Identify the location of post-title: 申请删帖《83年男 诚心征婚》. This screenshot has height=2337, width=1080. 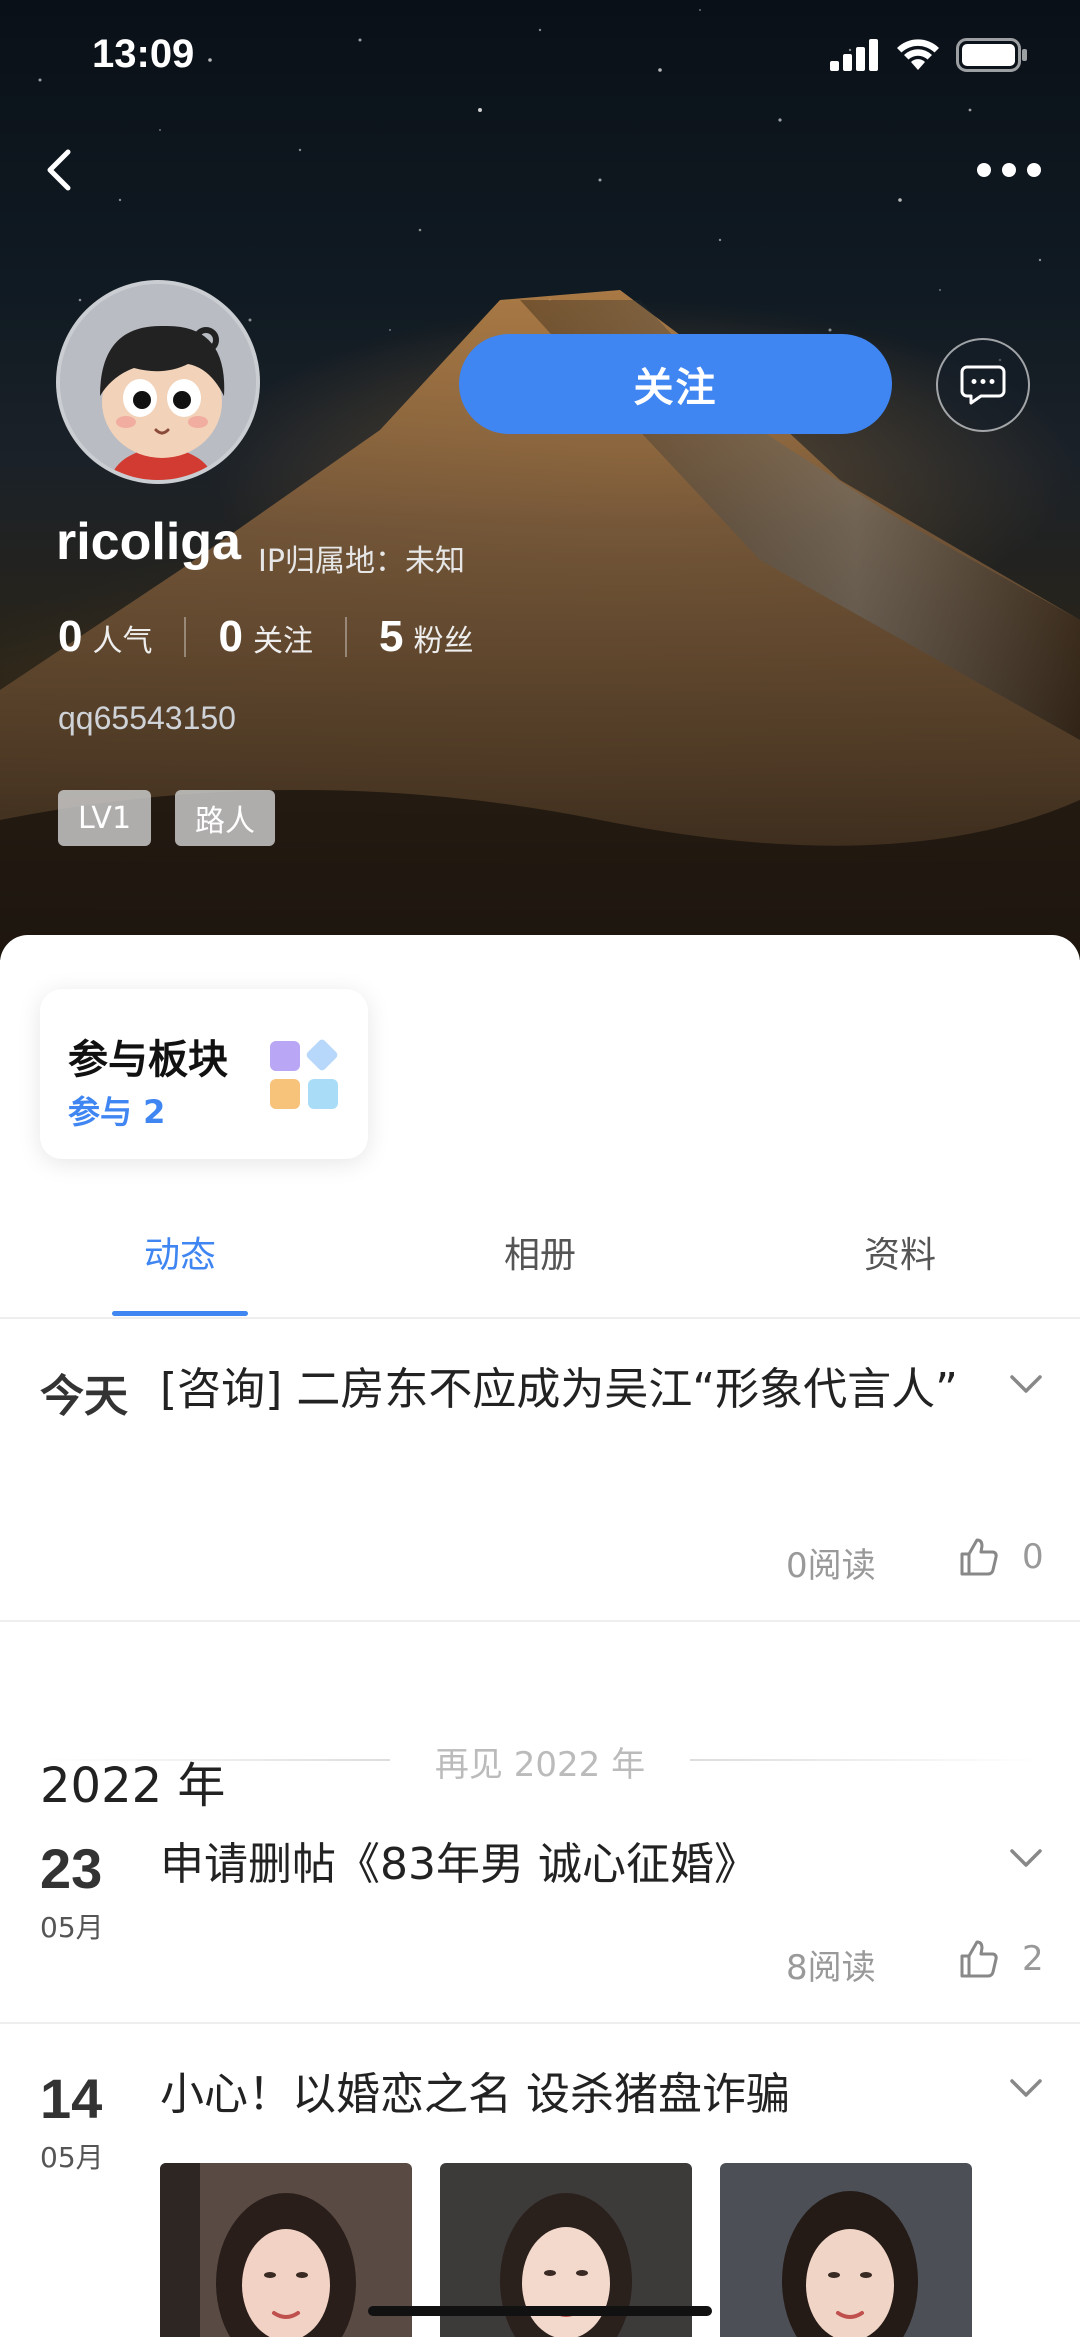
(560, 1865).